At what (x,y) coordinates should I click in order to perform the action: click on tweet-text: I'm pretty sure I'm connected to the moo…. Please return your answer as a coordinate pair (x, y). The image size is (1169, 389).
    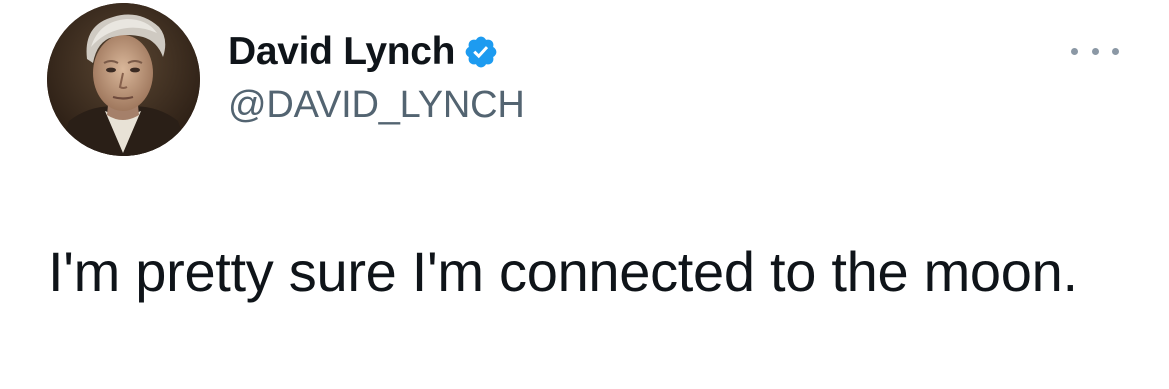
    Looking at the image, I should click on (563, 271).